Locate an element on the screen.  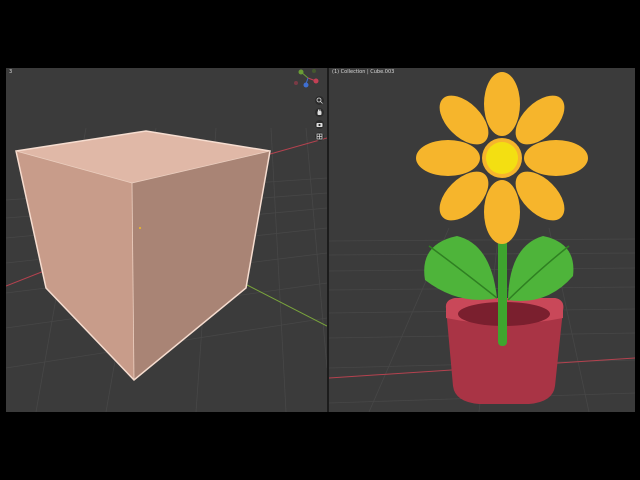
axis-gizmo is located at coordinates (306, 78).